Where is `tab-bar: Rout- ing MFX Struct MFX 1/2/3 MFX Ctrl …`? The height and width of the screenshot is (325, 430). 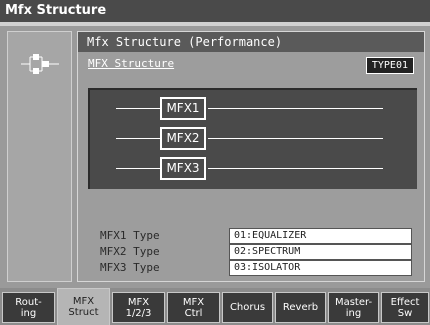 tab-bar: Rout- ing MFX Struct MFX 1/2/3 MFX Ctrl … is located at coordinates (215, 306).